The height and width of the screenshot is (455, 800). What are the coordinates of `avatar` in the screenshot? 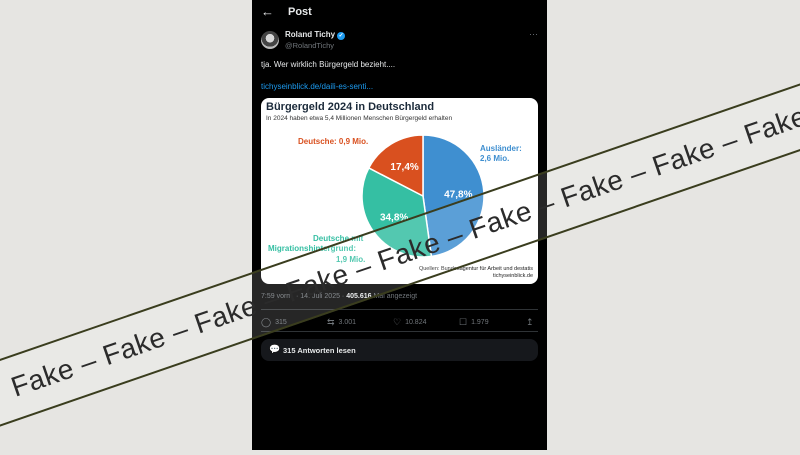 It's located at (270, 40).